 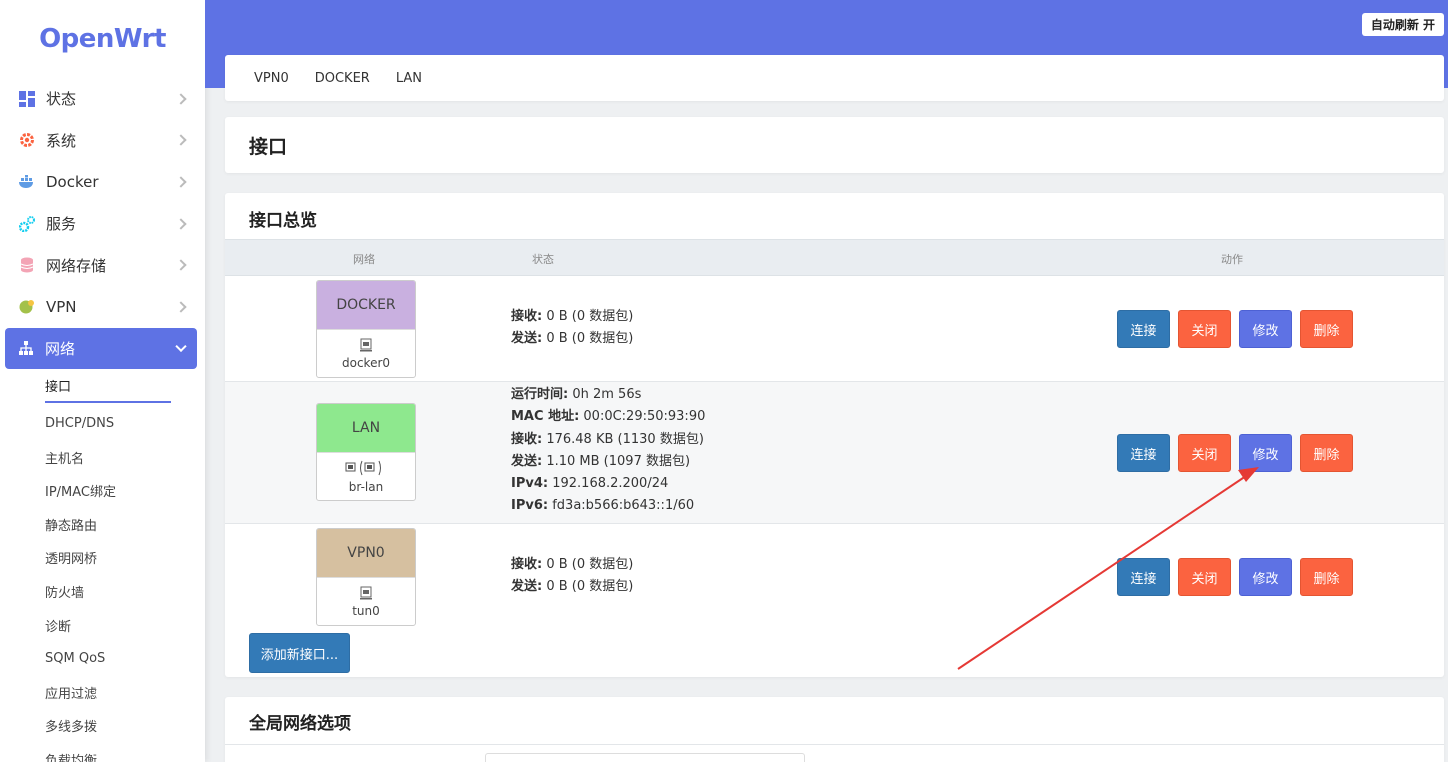 I want to click on subnav-dhcp-dns: DHCP/DNS, so click(x=102, y=424).